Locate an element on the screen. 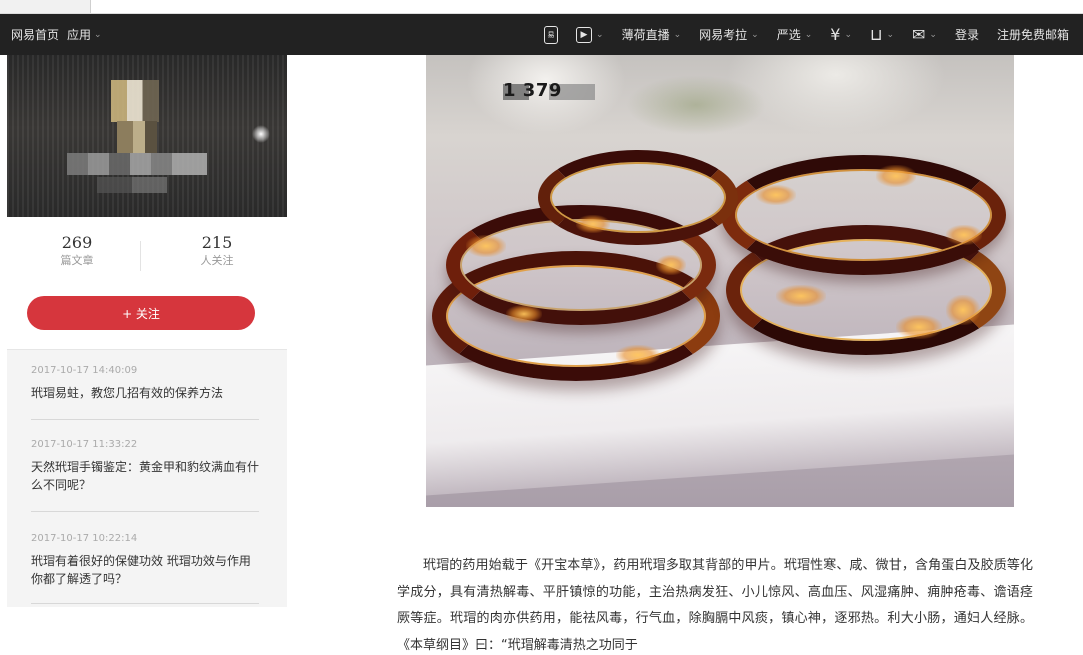  article-title-link: 玳瑁有着很好的保健功效 玳瑁功效与作用你都了解透了吗？ is located at coordinates (145, 570).